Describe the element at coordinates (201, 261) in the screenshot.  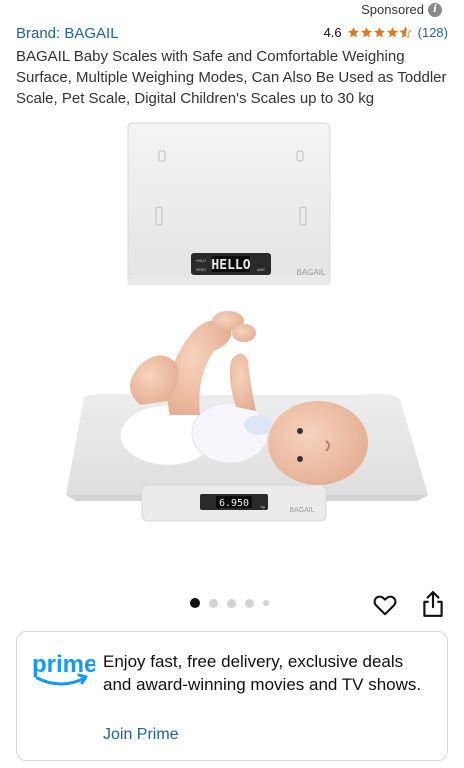
I see `svg-text: HOLD` at that location.